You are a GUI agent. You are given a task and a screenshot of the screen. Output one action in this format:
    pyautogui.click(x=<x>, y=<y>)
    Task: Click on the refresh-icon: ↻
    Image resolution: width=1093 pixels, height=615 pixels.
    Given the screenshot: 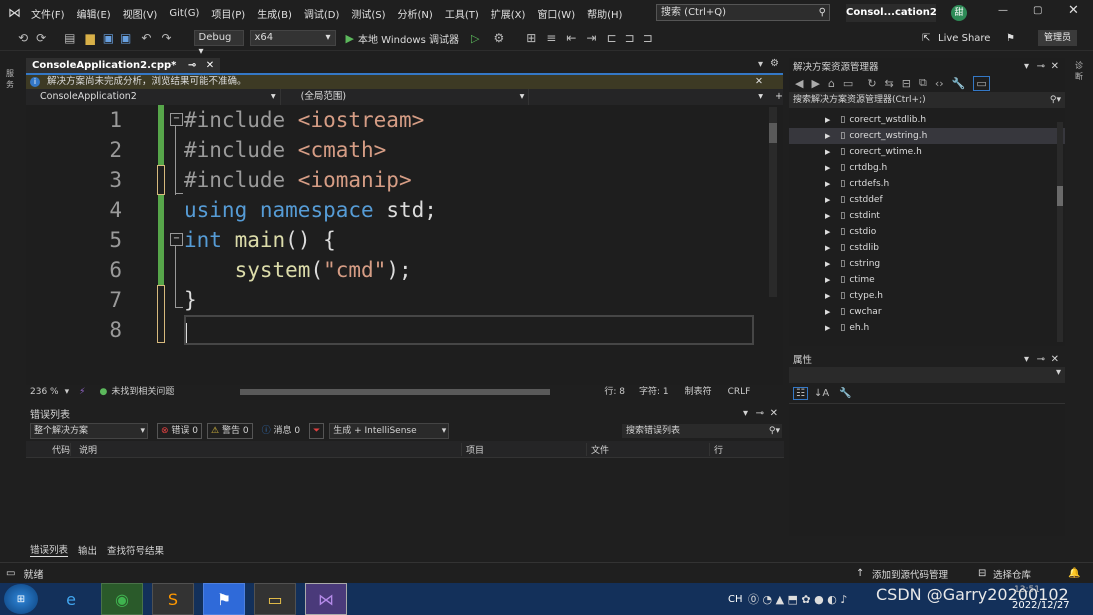 What is the action you would take?
    pyautogui.click(x=871, y=83)
    